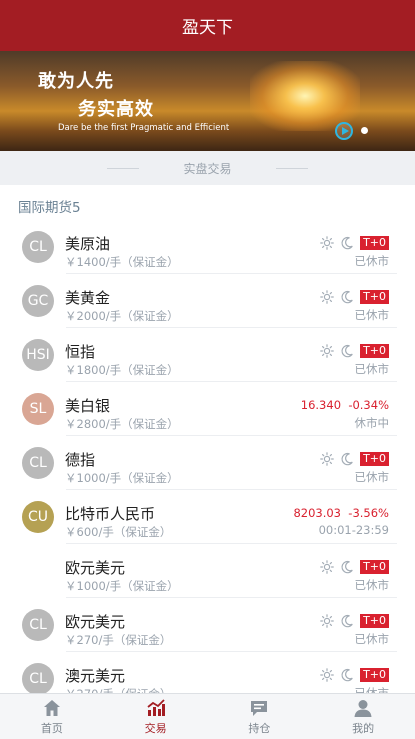  I want to click on product-price-change: 16.340 -0.34%, so click(344, 405).